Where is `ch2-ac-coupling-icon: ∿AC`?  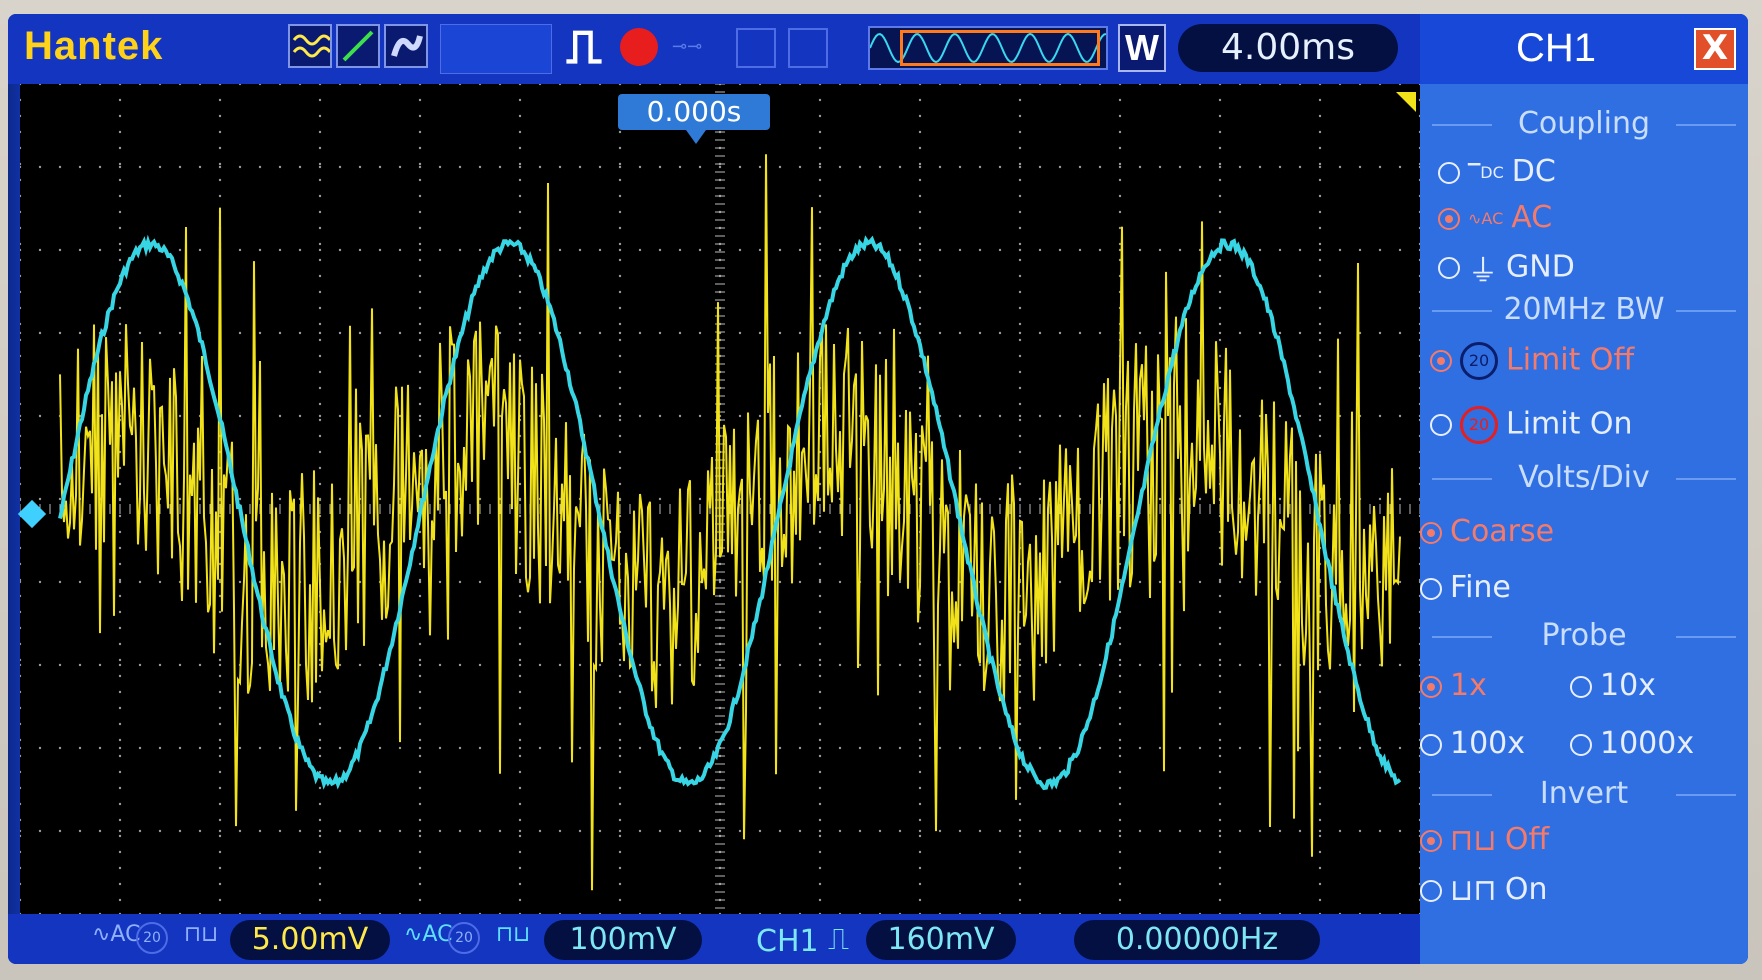 ch2-ac-coupling-icon: ∿AC is located at coordinates (428, 934).